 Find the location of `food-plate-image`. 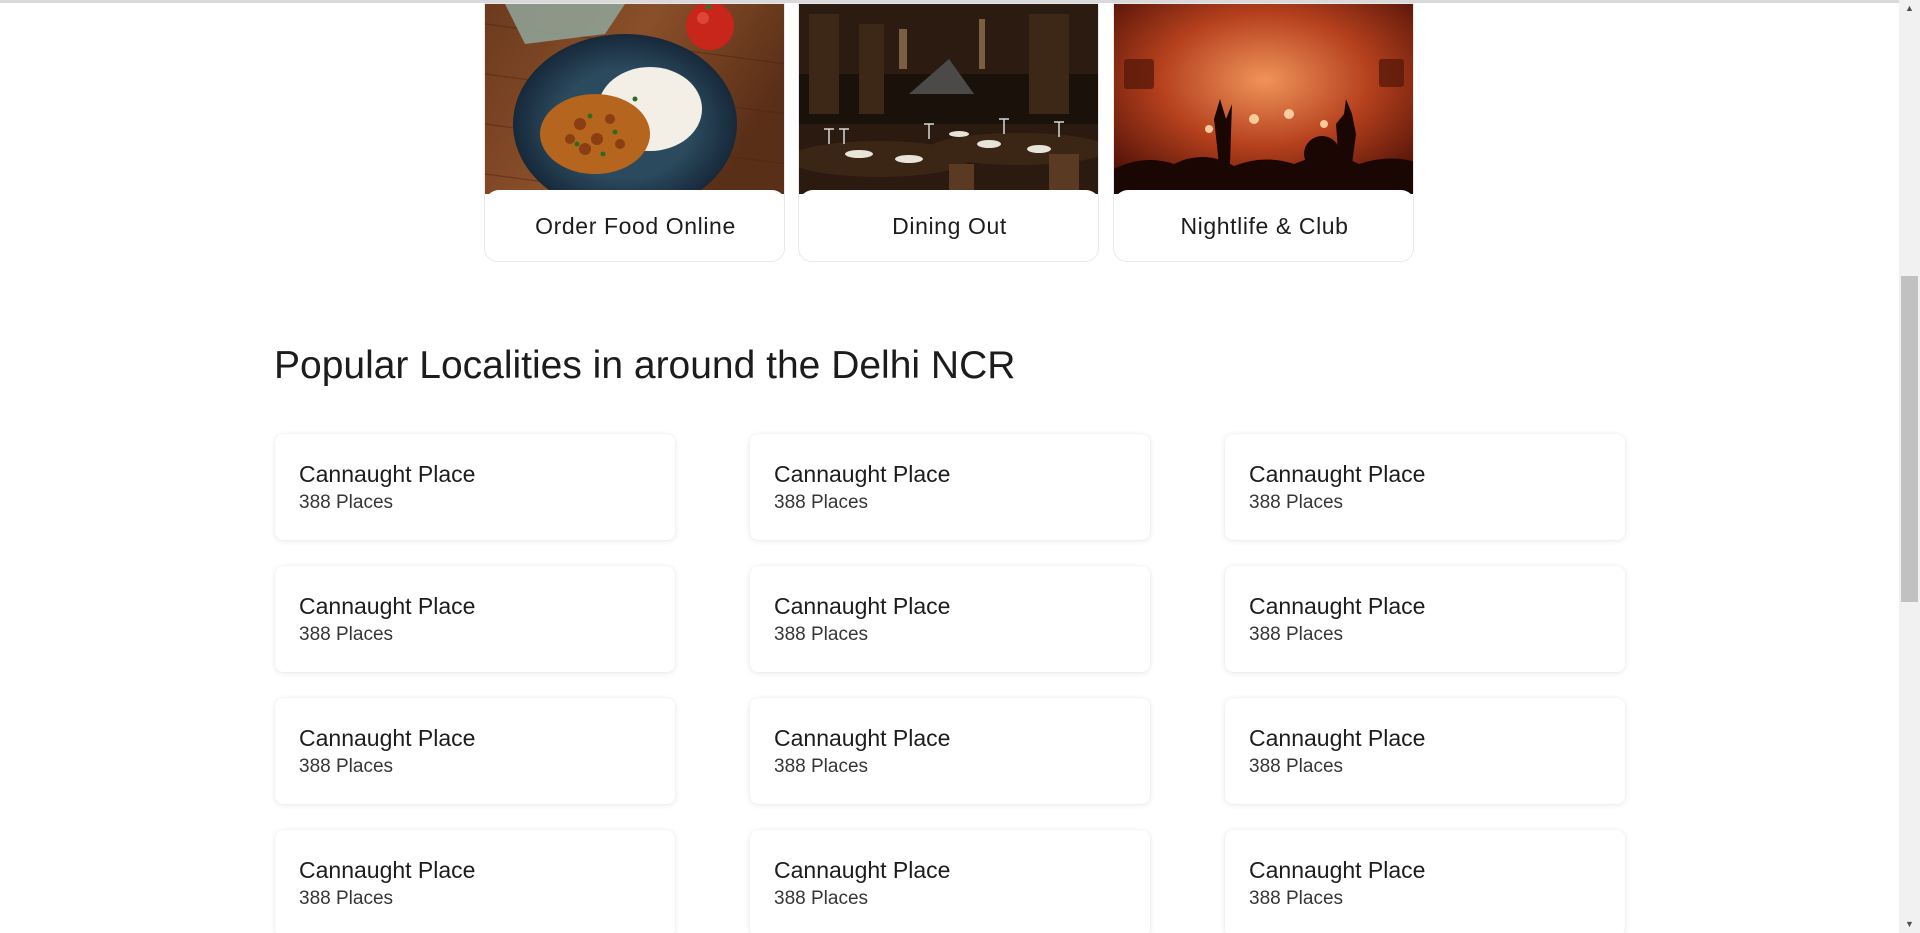

food-plate-image is located at coordinates (634, 99).